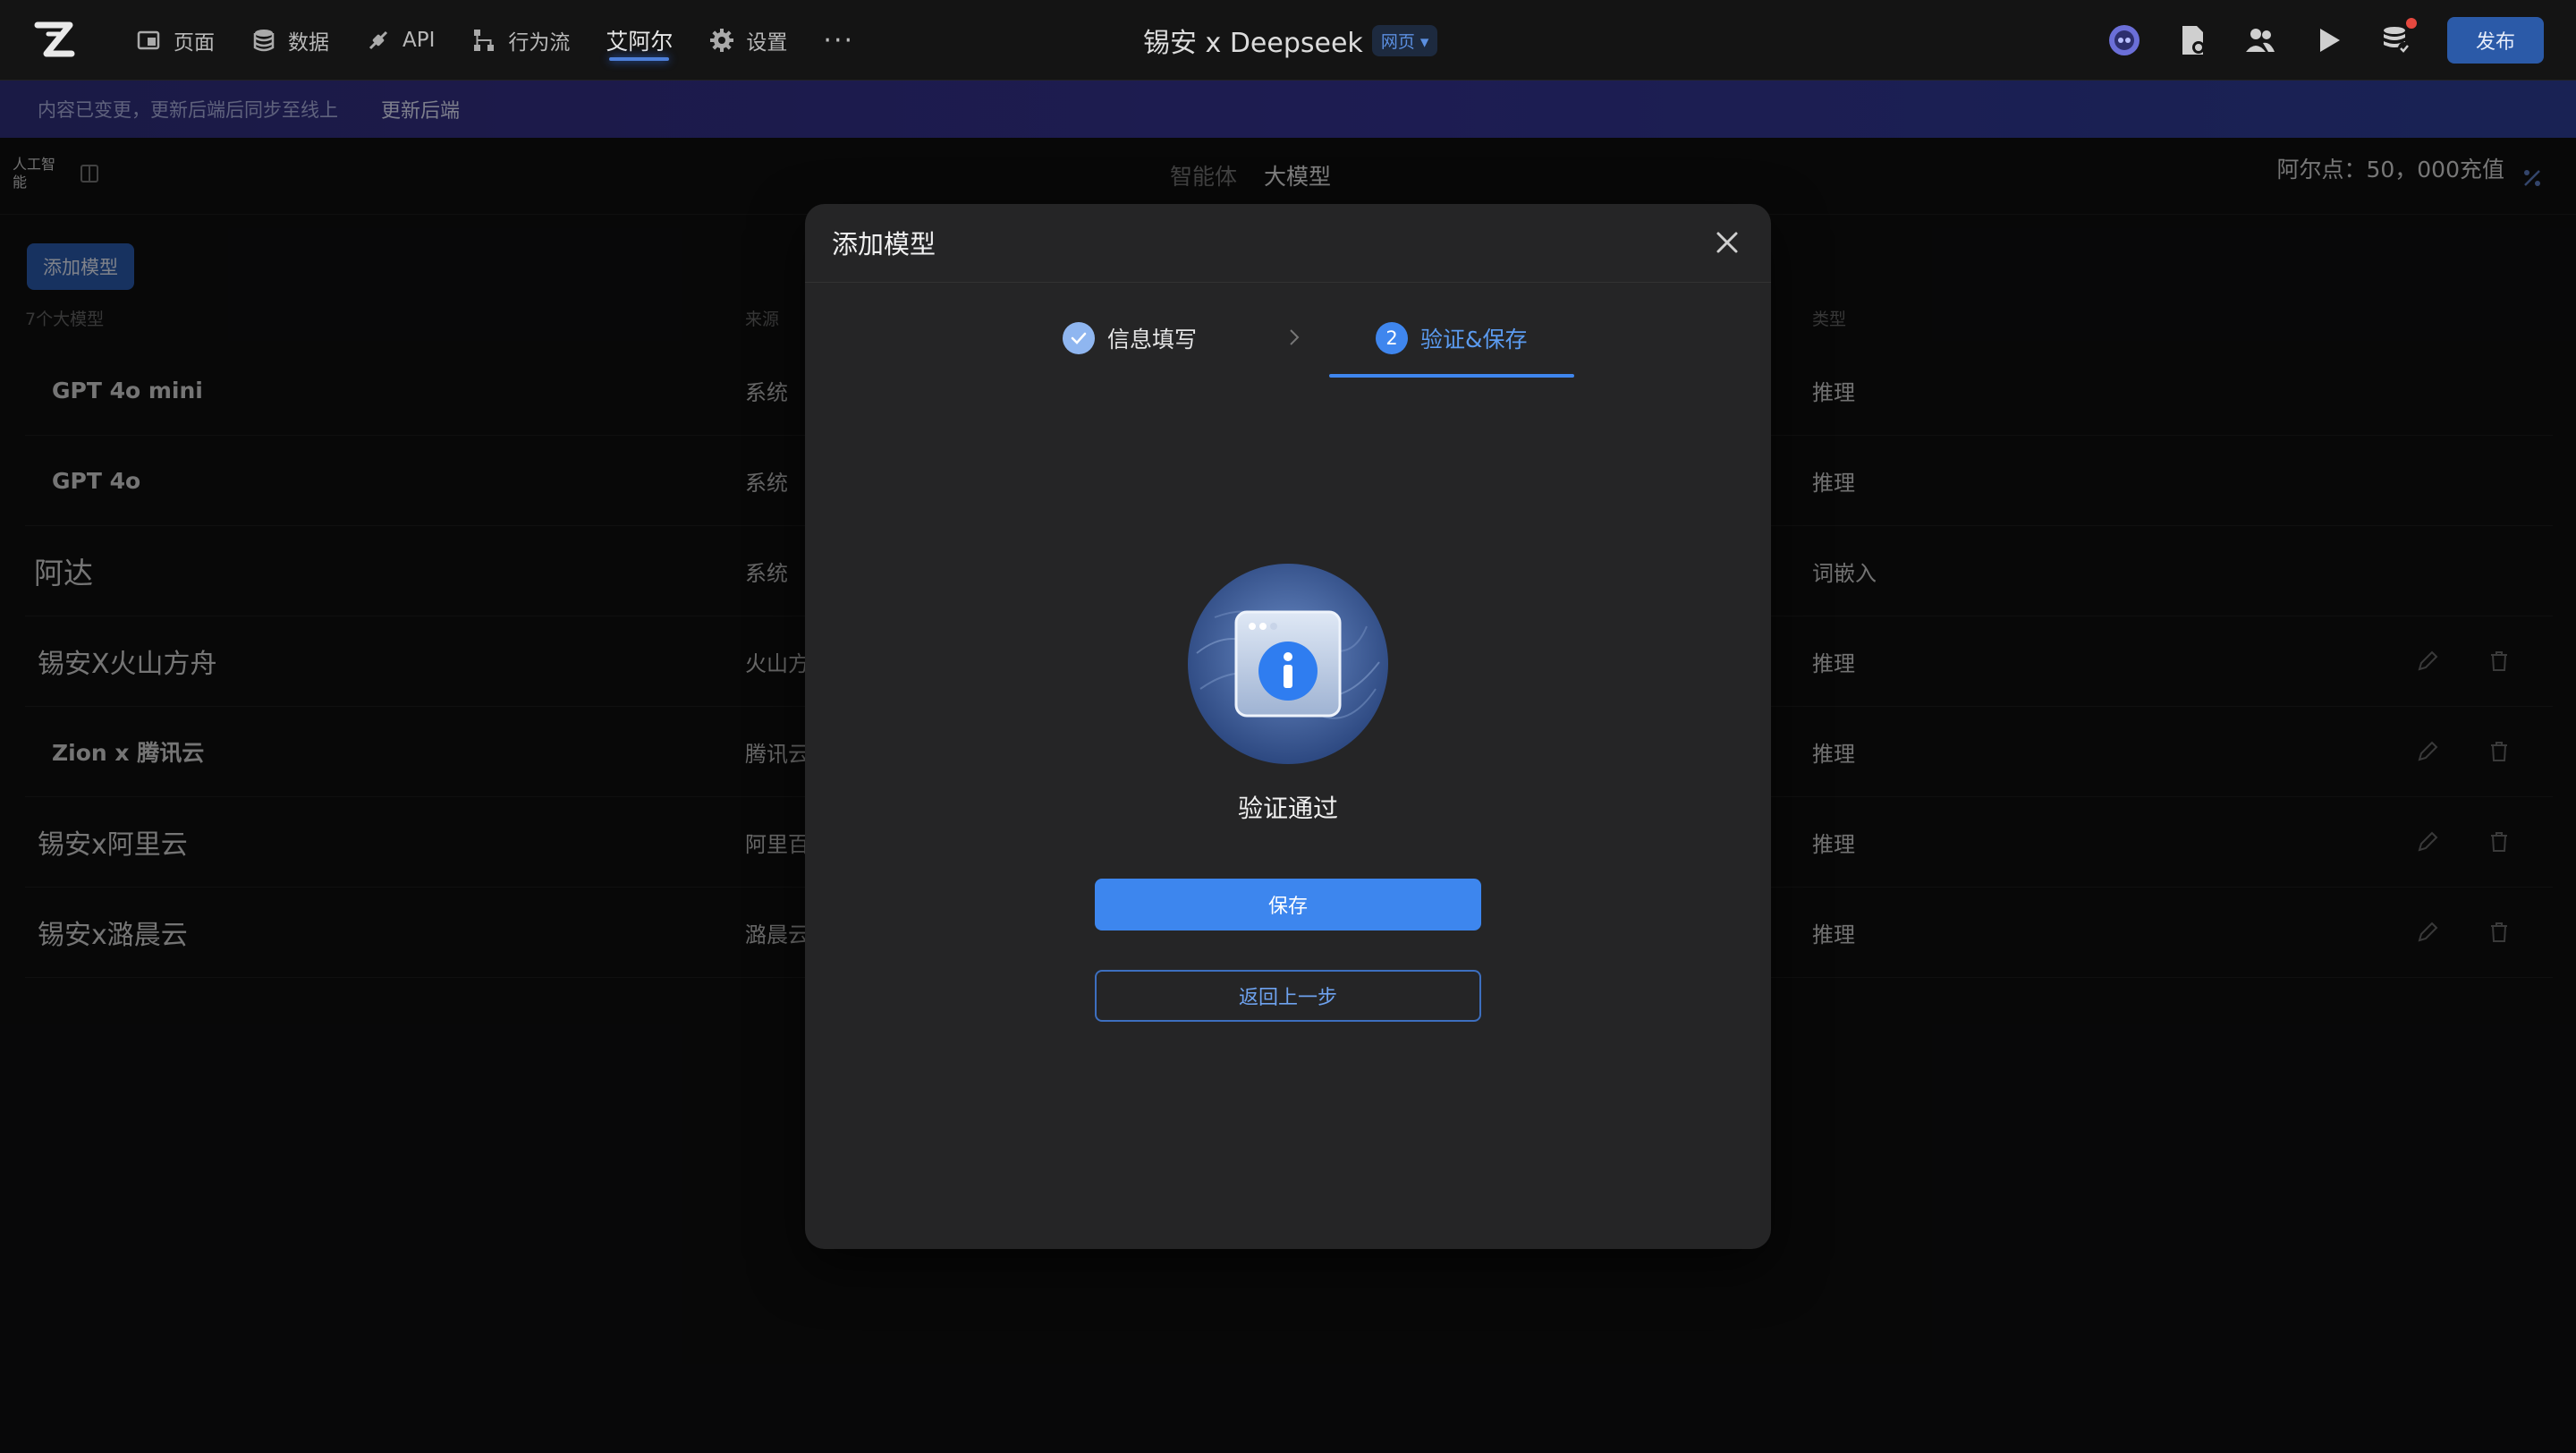 This screenshot has height=1453, width=2576. What do you see at coordinates (2398, 37) in the screenshot?
I see `database-check-icon` at bounding box center [2398, 37].